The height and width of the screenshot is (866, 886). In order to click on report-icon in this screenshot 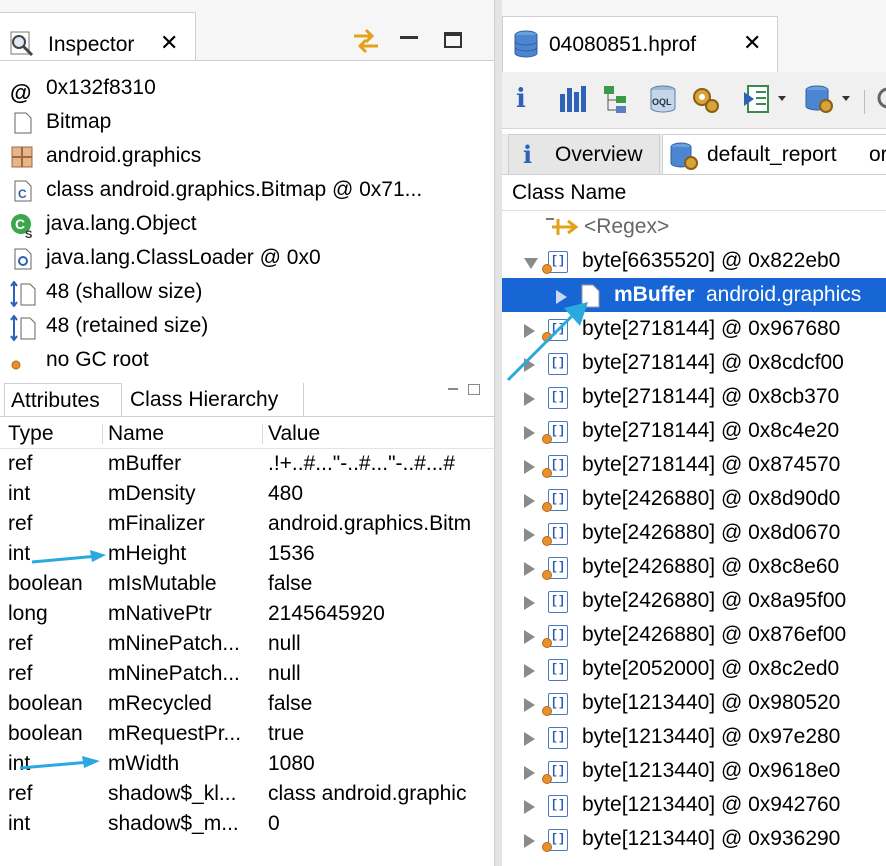, I will do `click(684, 156)`.